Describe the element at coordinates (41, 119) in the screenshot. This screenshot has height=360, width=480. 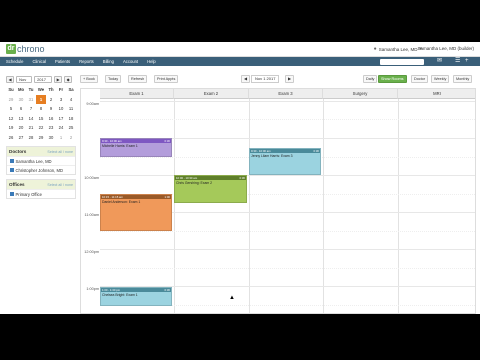
I see `day-cell: 15` at that location.